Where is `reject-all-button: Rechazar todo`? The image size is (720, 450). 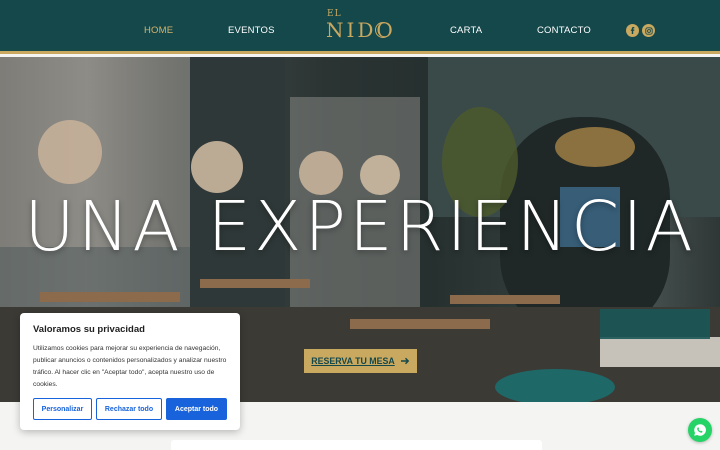
reject-all-button: Rechazar todo is located at coordinates (129, 409).